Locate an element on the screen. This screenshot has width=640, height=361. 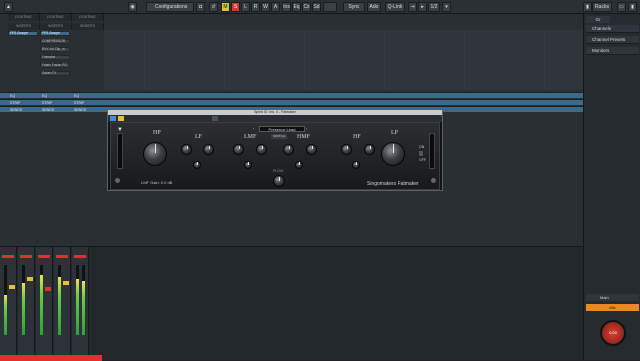
read-button: R is located at coordinates (255, 7).